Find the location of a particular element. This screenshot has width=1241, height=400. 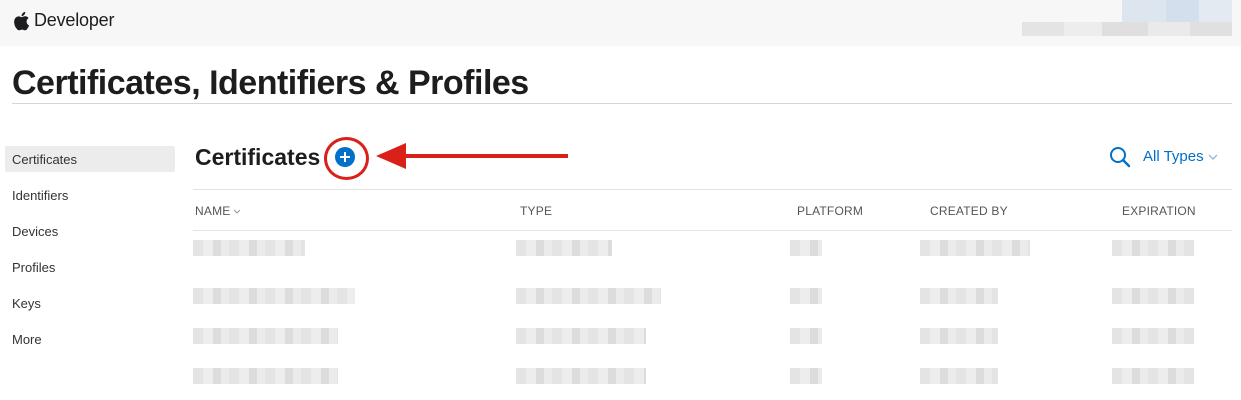

column-header-label: TYPE is located at coordinates (536, 211).